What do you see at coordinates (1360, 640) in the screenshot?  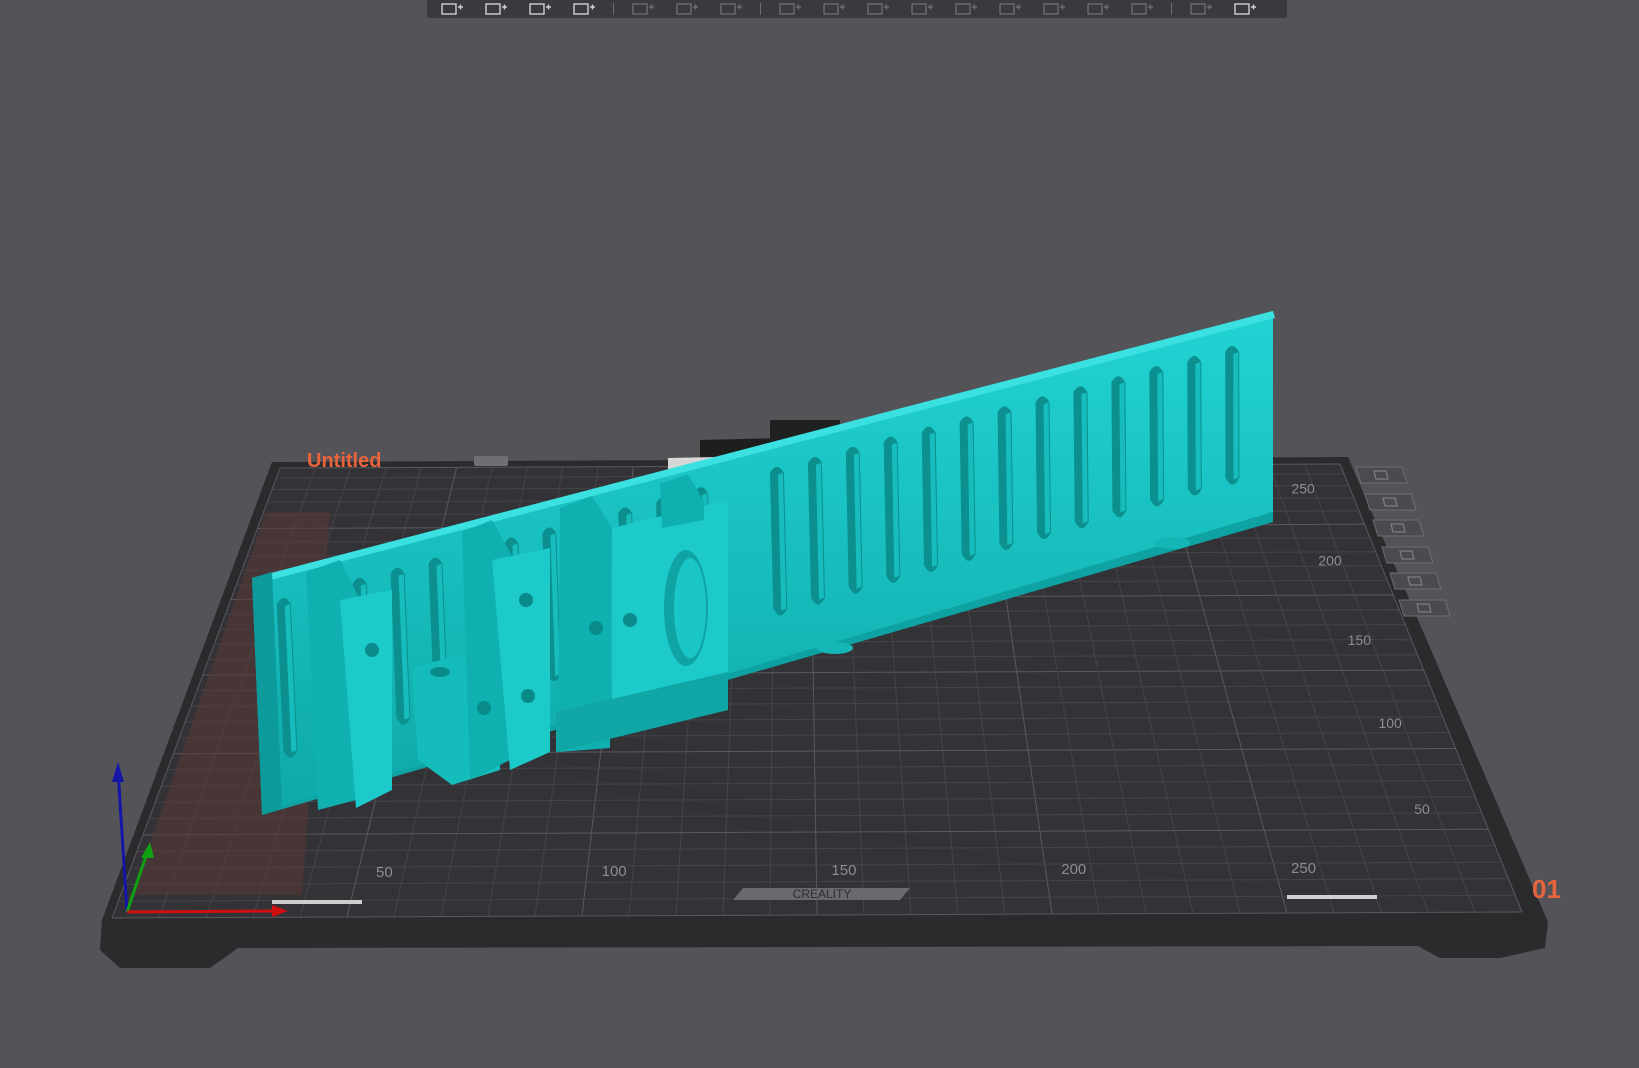 I see `y-axis-label: 150` at bounding box center [1360, 640].